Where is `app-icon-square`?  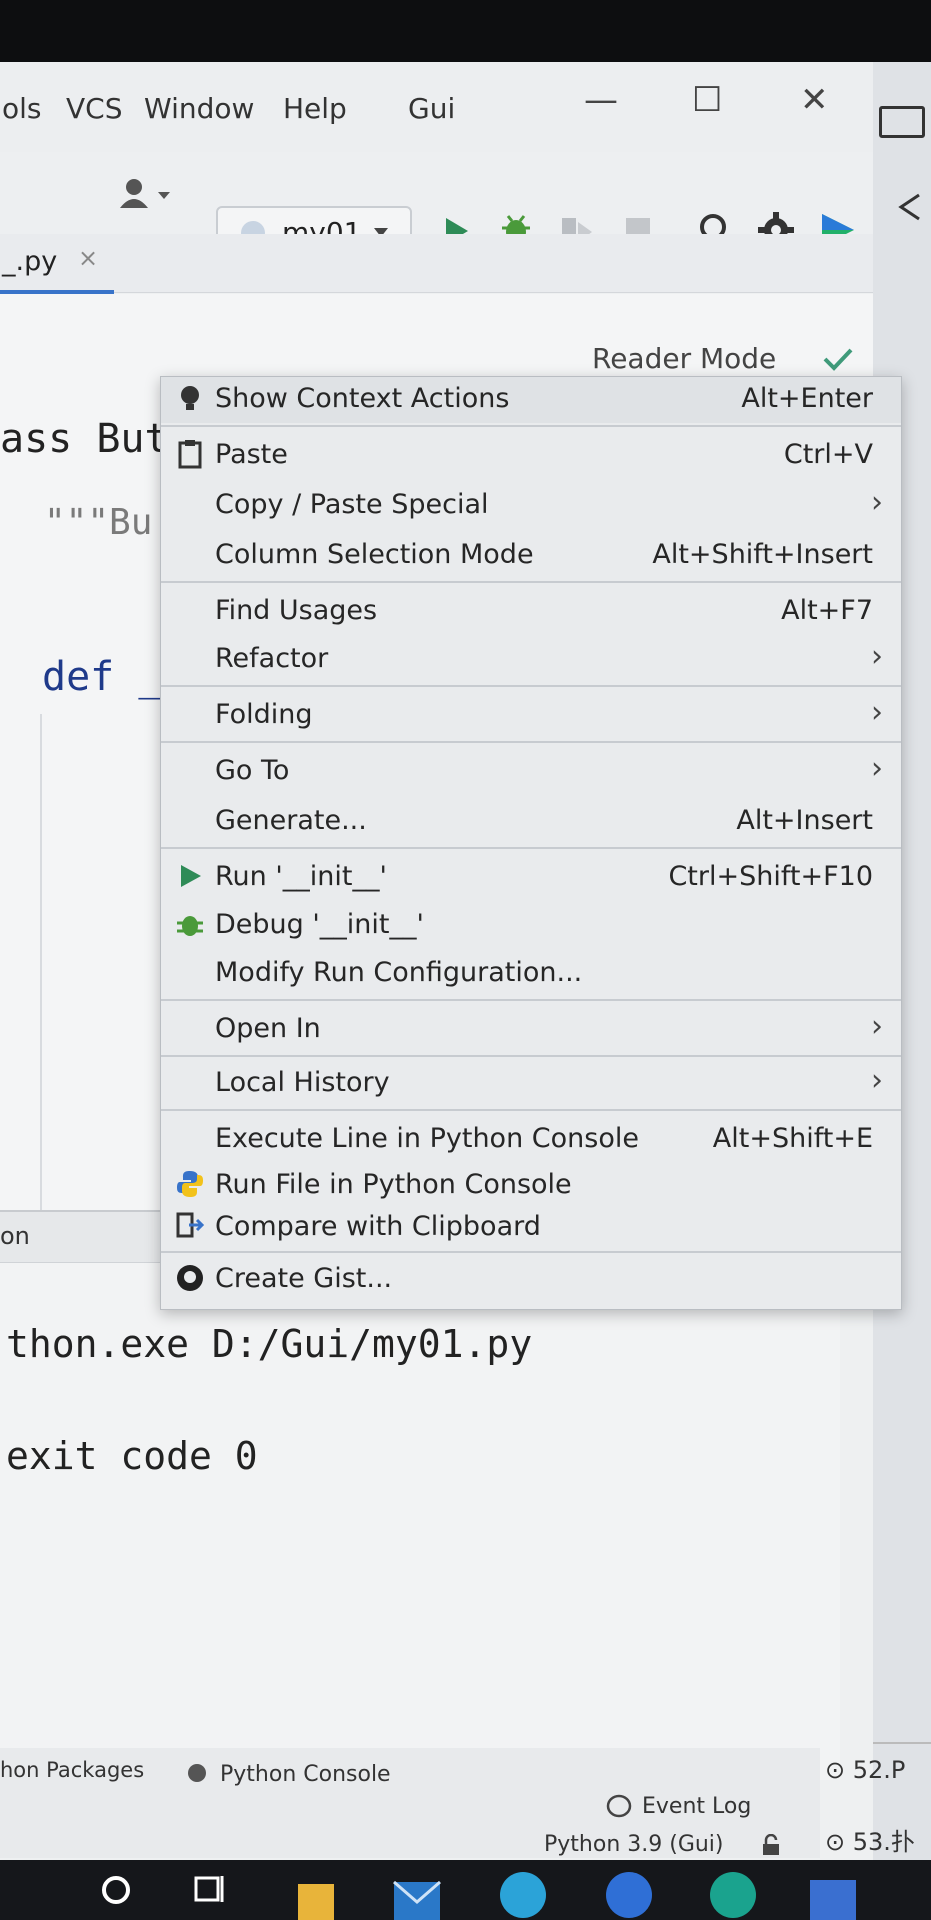
app-icon-square is located at coordinates (833, 1898).